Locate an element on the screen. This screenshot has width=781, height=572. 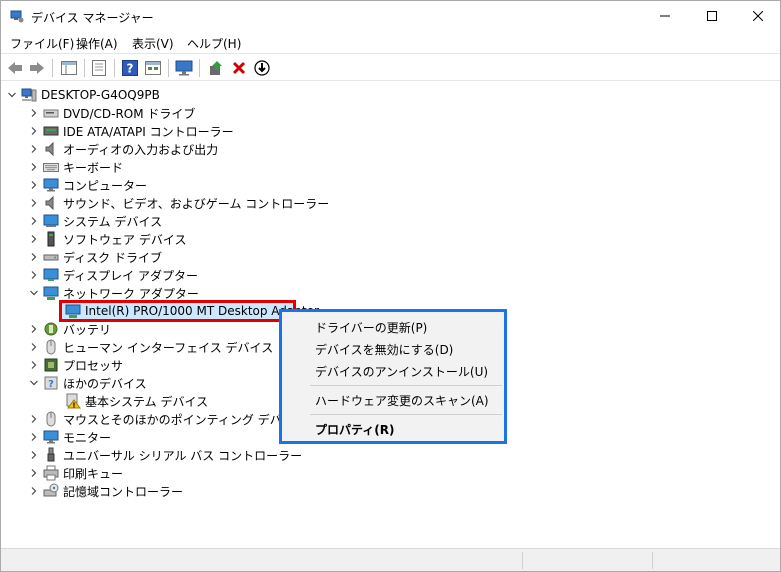
scan-hardware-icon is located at coordinates (184, 68).